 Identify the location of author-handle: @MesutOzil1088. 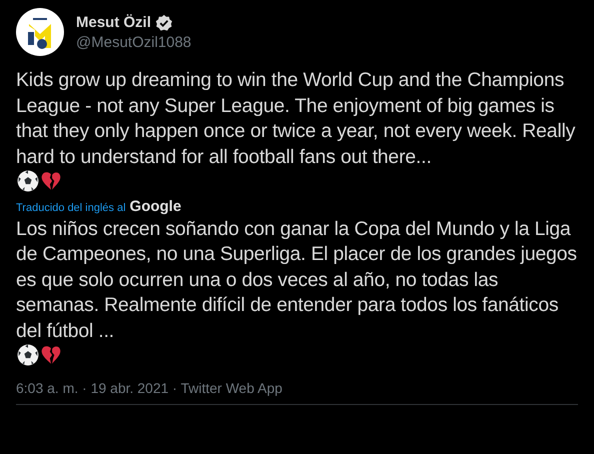
(134, 42).